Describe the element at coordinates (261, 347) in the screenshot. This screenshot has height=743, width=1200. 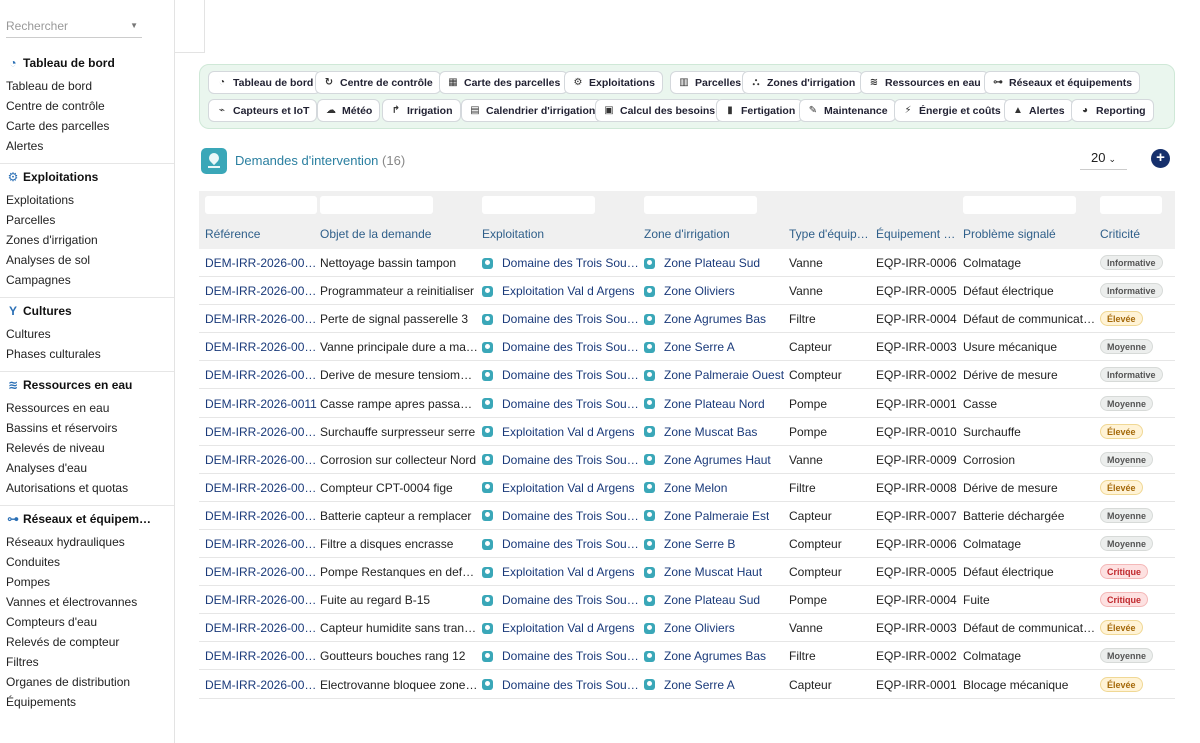
I see `reference-link: DEM-IRR-2026-0013` at that location.